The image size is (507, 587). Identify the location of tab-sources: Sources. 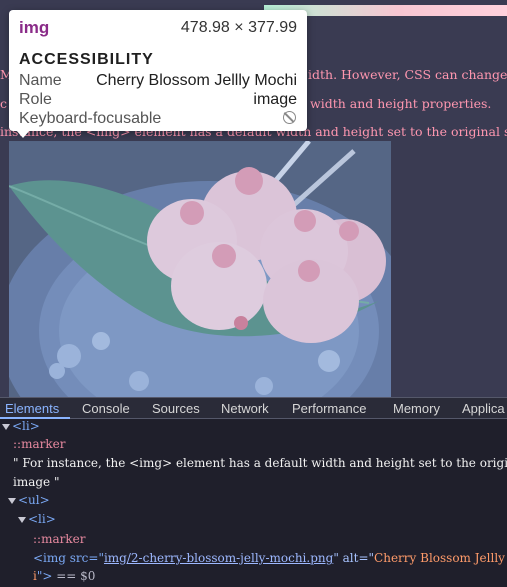
(176, 408).